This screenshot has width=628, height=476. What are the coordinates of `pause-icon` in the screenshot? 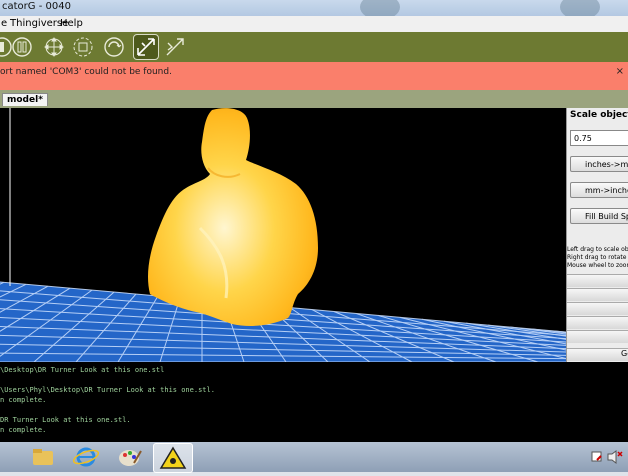 It's located at (22, 47).